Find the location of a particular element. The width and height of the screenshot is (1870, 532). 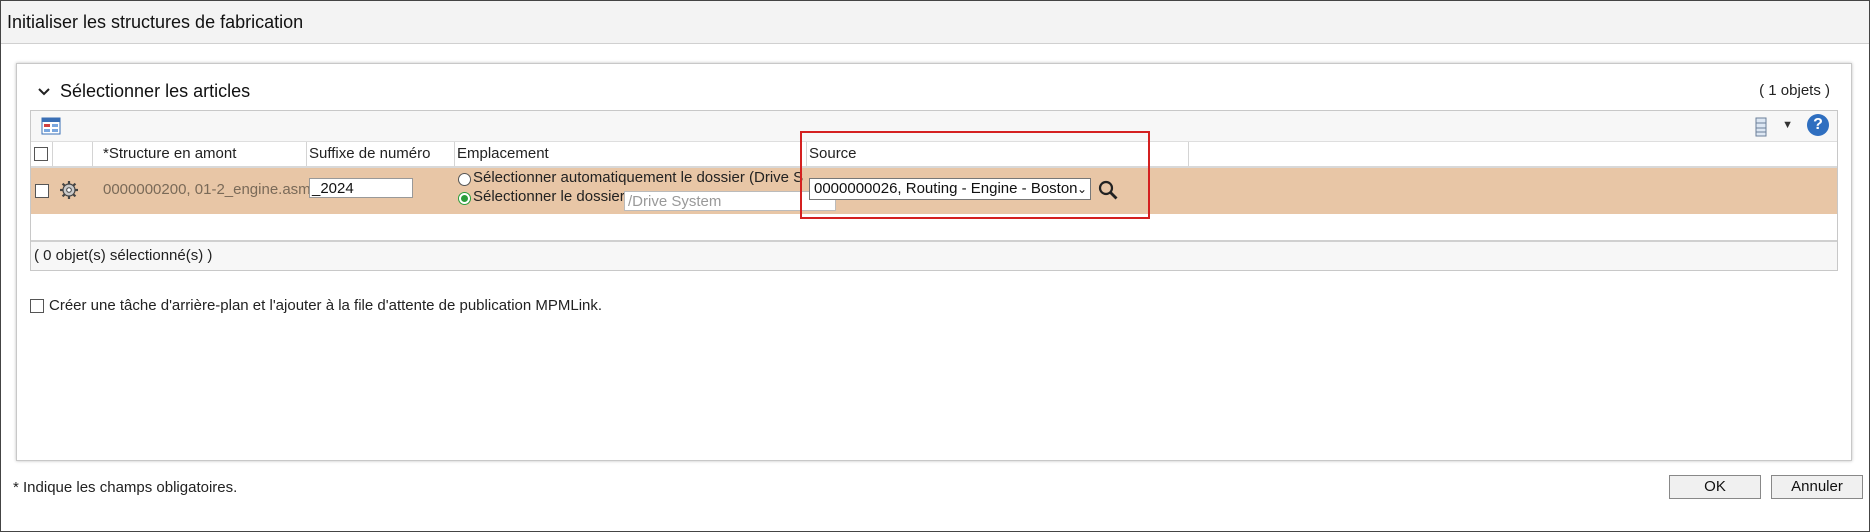

header-select-all-cell is located at coordinates (42, 154).